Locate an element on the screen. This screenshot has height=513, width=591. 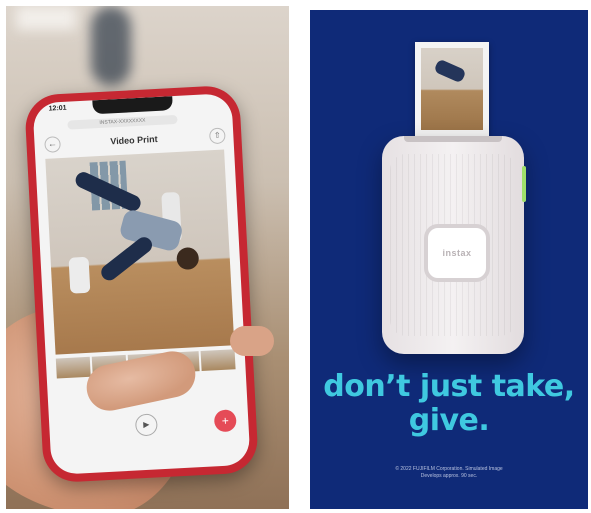
printer-led is located at coordinates (524, 184).